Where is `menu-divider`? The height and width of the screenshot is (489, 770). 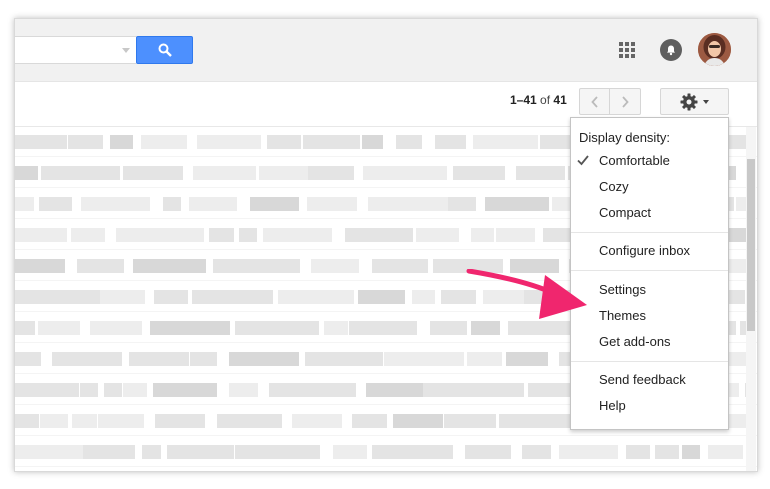 menu-divider is located at coordinates (649, 270).